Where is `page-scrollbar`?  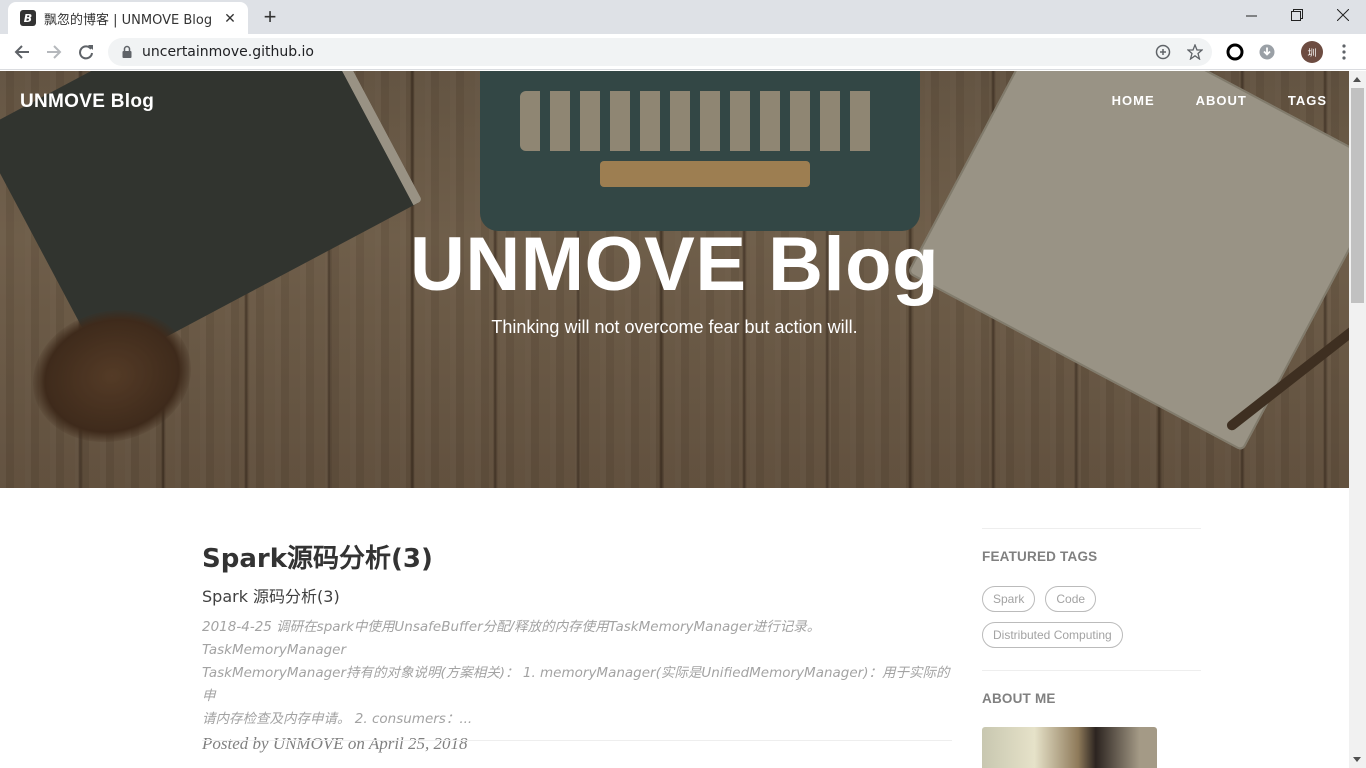
page-scrollbar is located at coordinates (1357, 419).